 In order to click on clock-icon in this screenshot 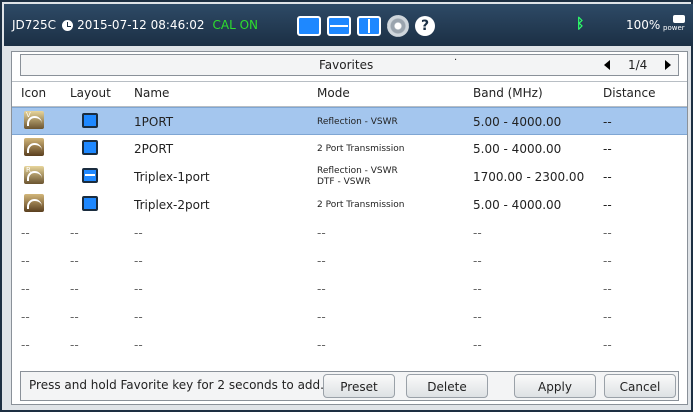, I will do `click(68, 25)`.